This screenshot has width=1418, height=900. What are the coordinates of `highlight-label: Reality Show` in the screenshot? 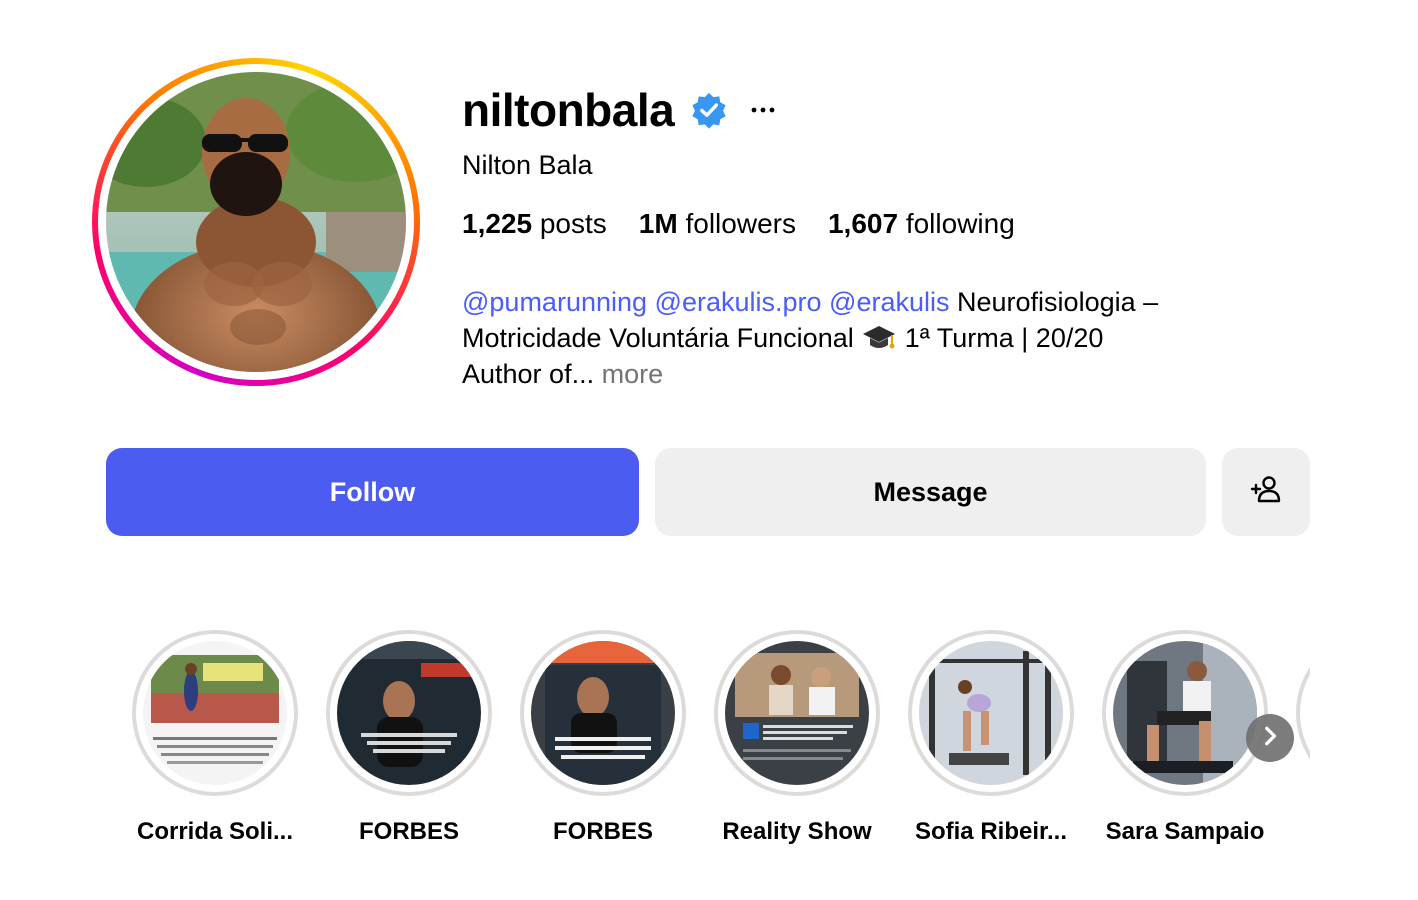 It's located at (797, 831).